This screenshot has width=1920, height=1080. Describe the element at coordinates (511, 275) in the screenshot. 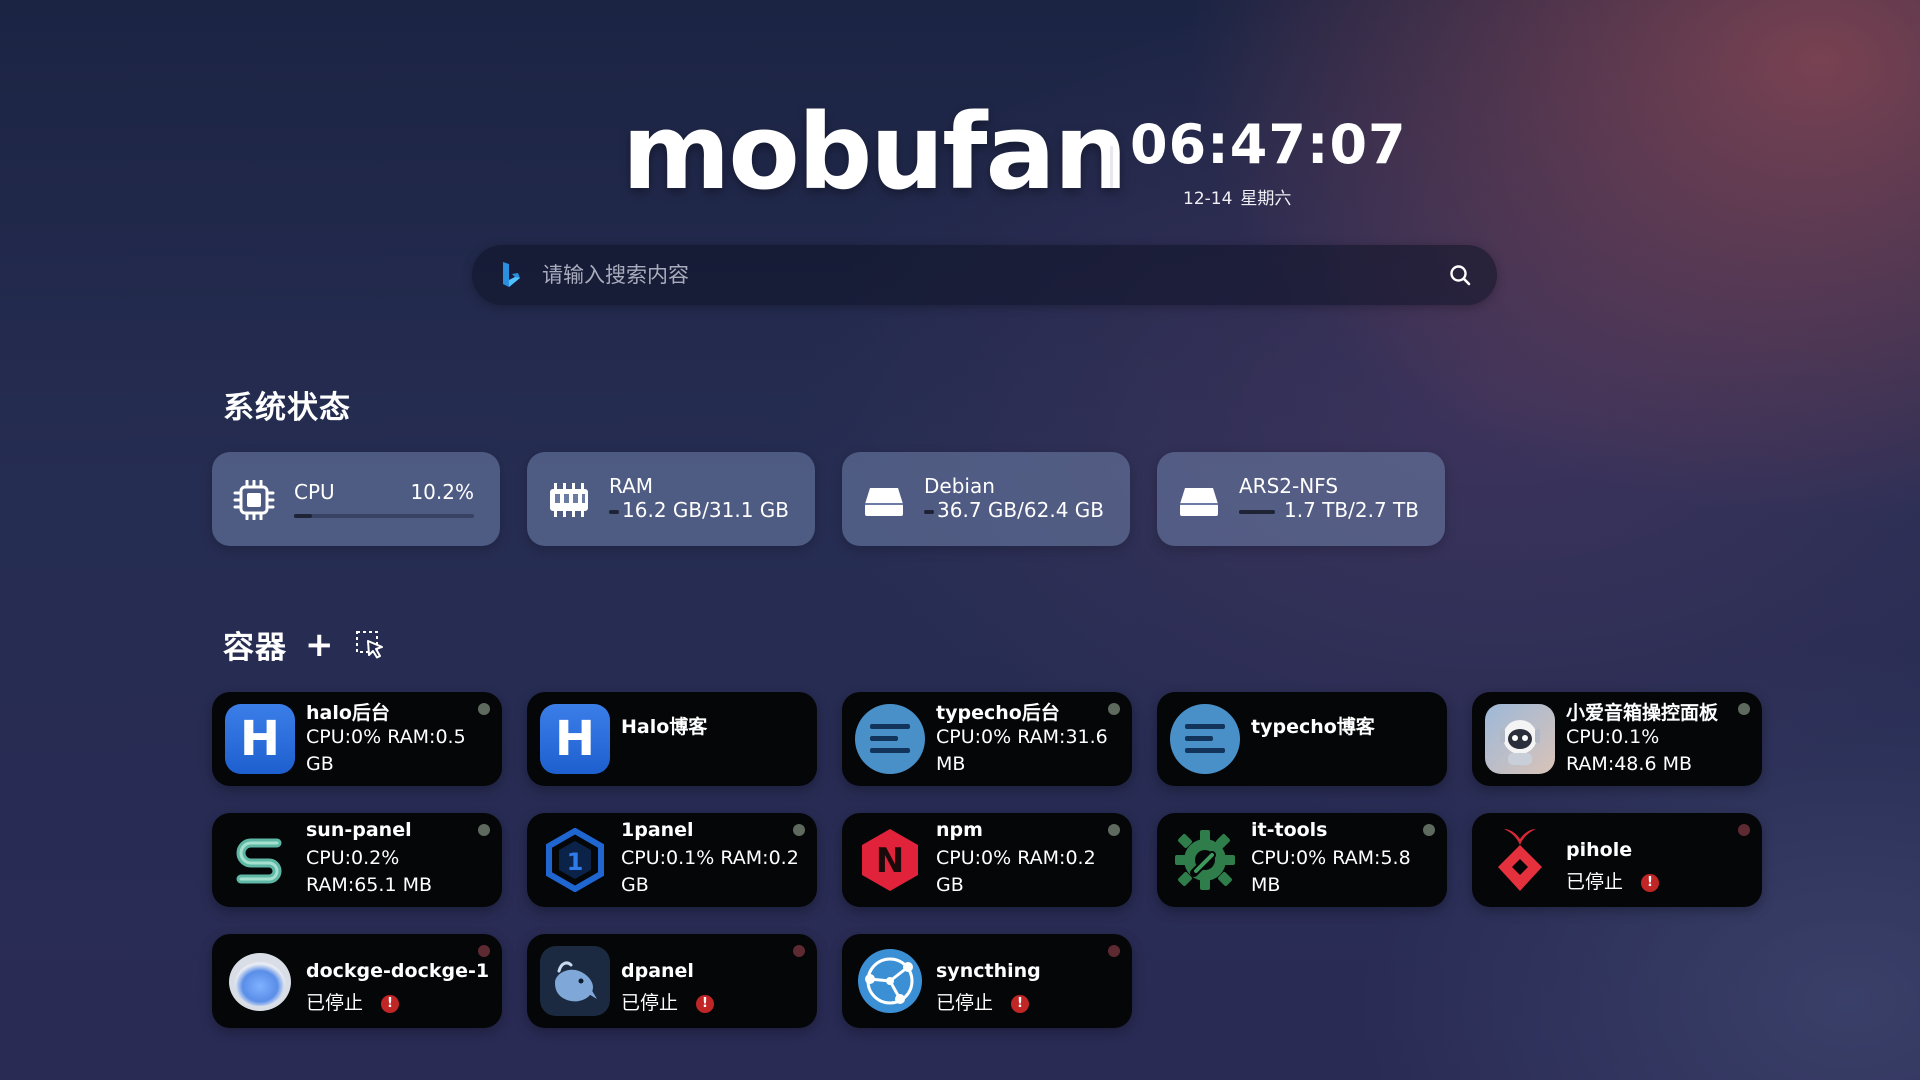

I see `bing-icon` at that location.